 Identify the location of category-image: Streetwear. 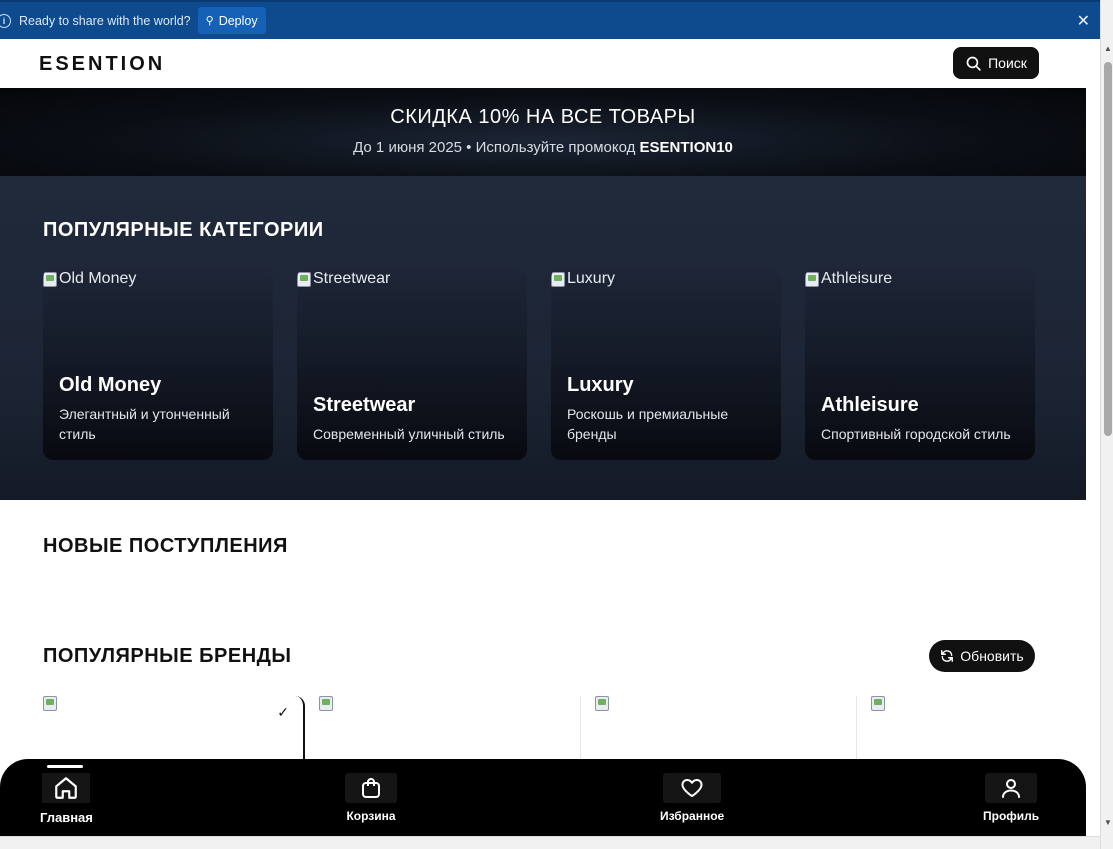
(343, 279).